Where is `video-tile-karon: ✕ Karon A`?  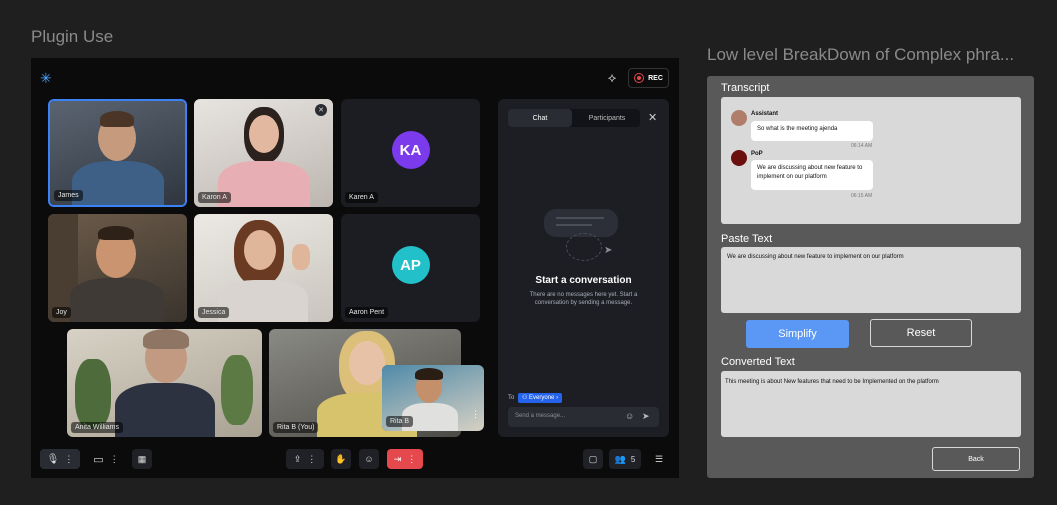
video-tile-karon: ✕ Karon A is located at coordinates (263, 153).